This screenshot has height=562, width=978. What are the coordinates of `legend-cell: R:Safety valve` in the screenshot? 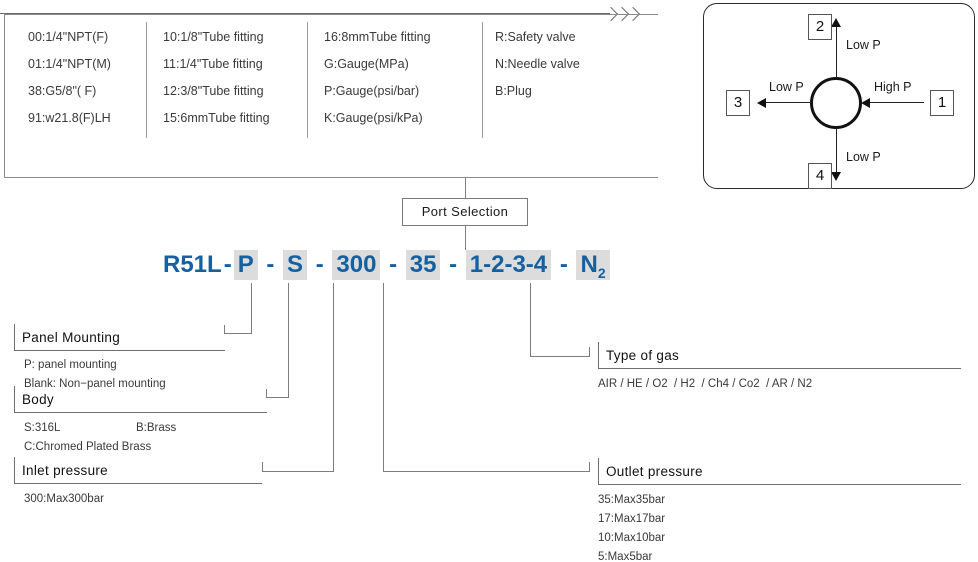 It's located at (535, 37).